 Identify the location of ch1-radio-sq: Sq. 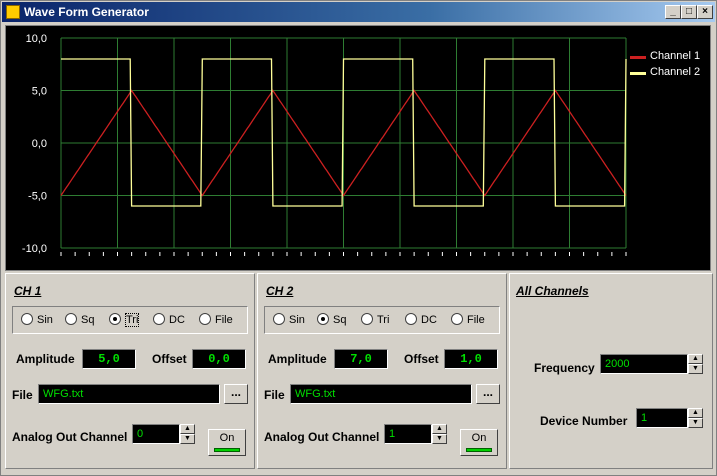
(79, 319).